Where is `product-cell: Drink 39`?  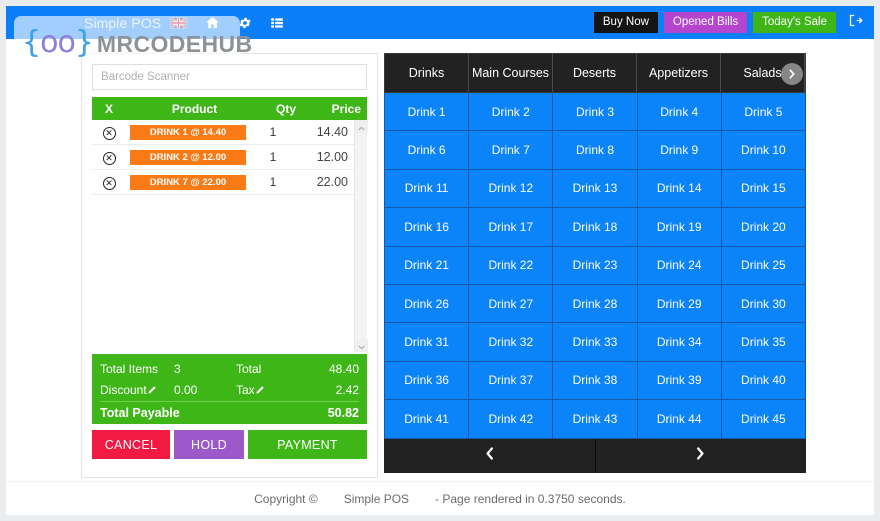 product-cell: Drink 39 is located at coordinates (679, 380).